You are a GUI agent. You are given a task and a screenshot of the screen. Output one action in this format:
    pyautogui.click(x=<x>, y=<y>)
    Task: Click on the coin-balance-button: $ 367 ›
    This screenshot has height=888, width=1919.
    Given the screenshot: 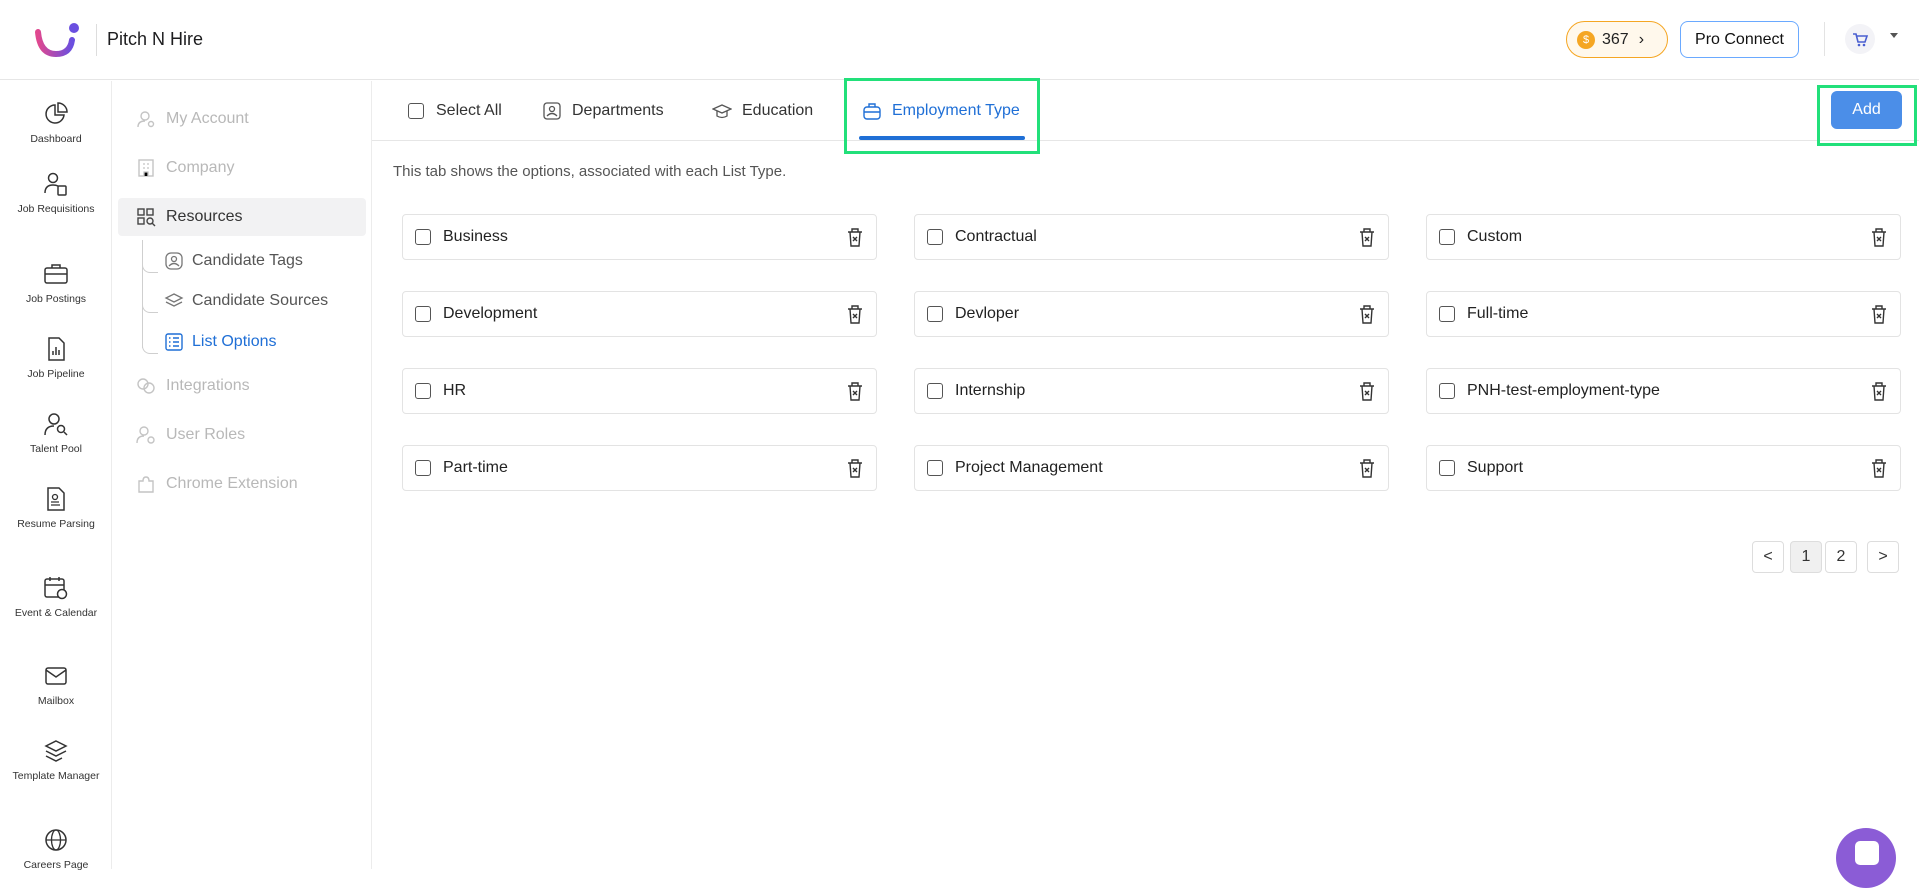 What is the action you would take?
    pyautogui.click(x=1617, y=39)
    